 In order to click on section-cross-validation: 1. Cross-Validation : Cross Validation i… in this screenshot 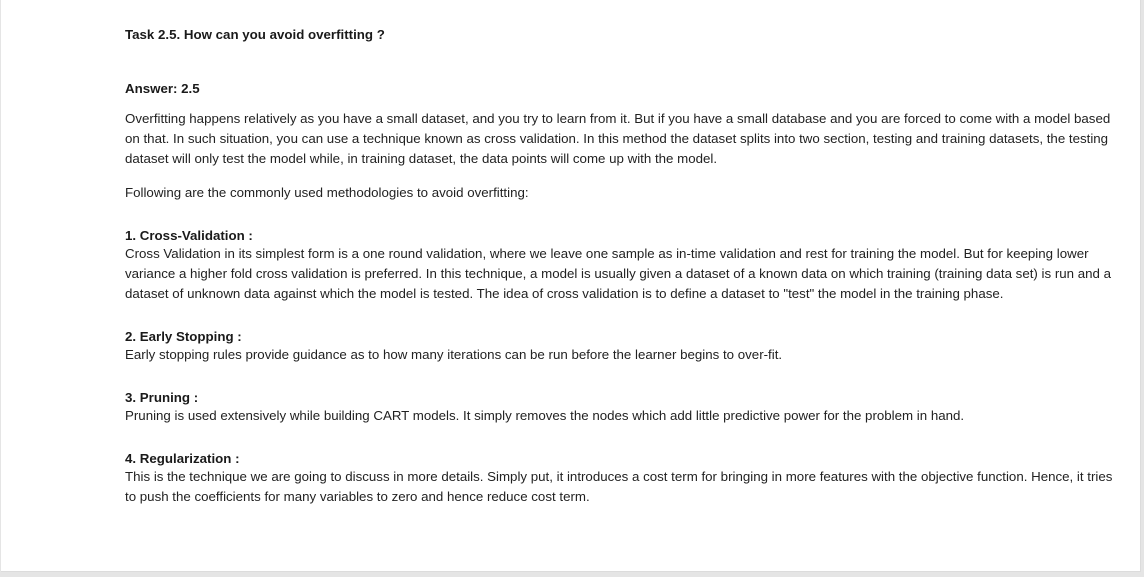, I will do `click(620, 265)`.